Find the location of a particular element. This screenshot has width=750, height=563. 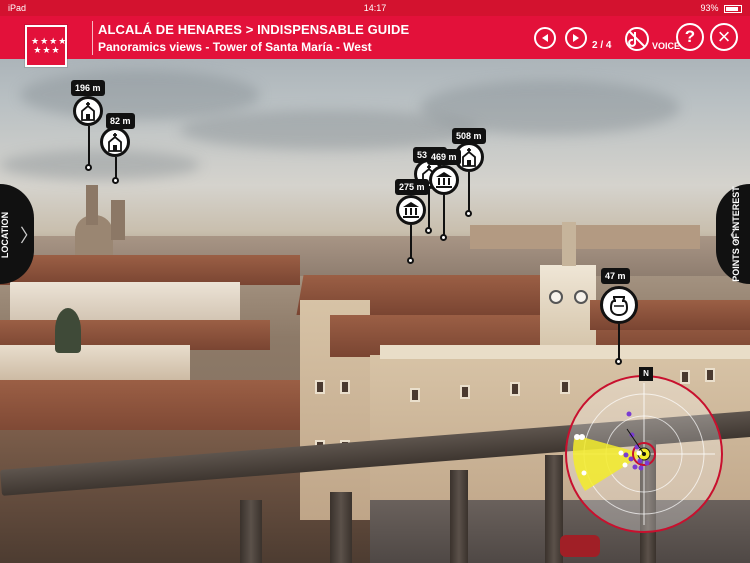

museum-icon is located at coordinates (411, 210).